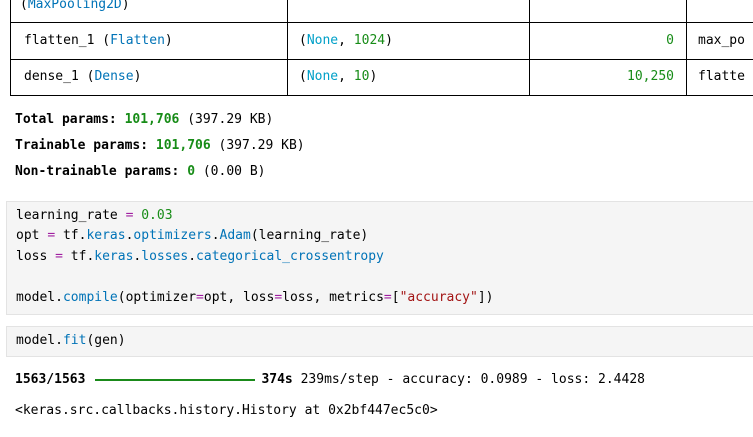 This screenshot has height=437, width=753. I want to click on elapsed-time: 374s, so click(277, 379).